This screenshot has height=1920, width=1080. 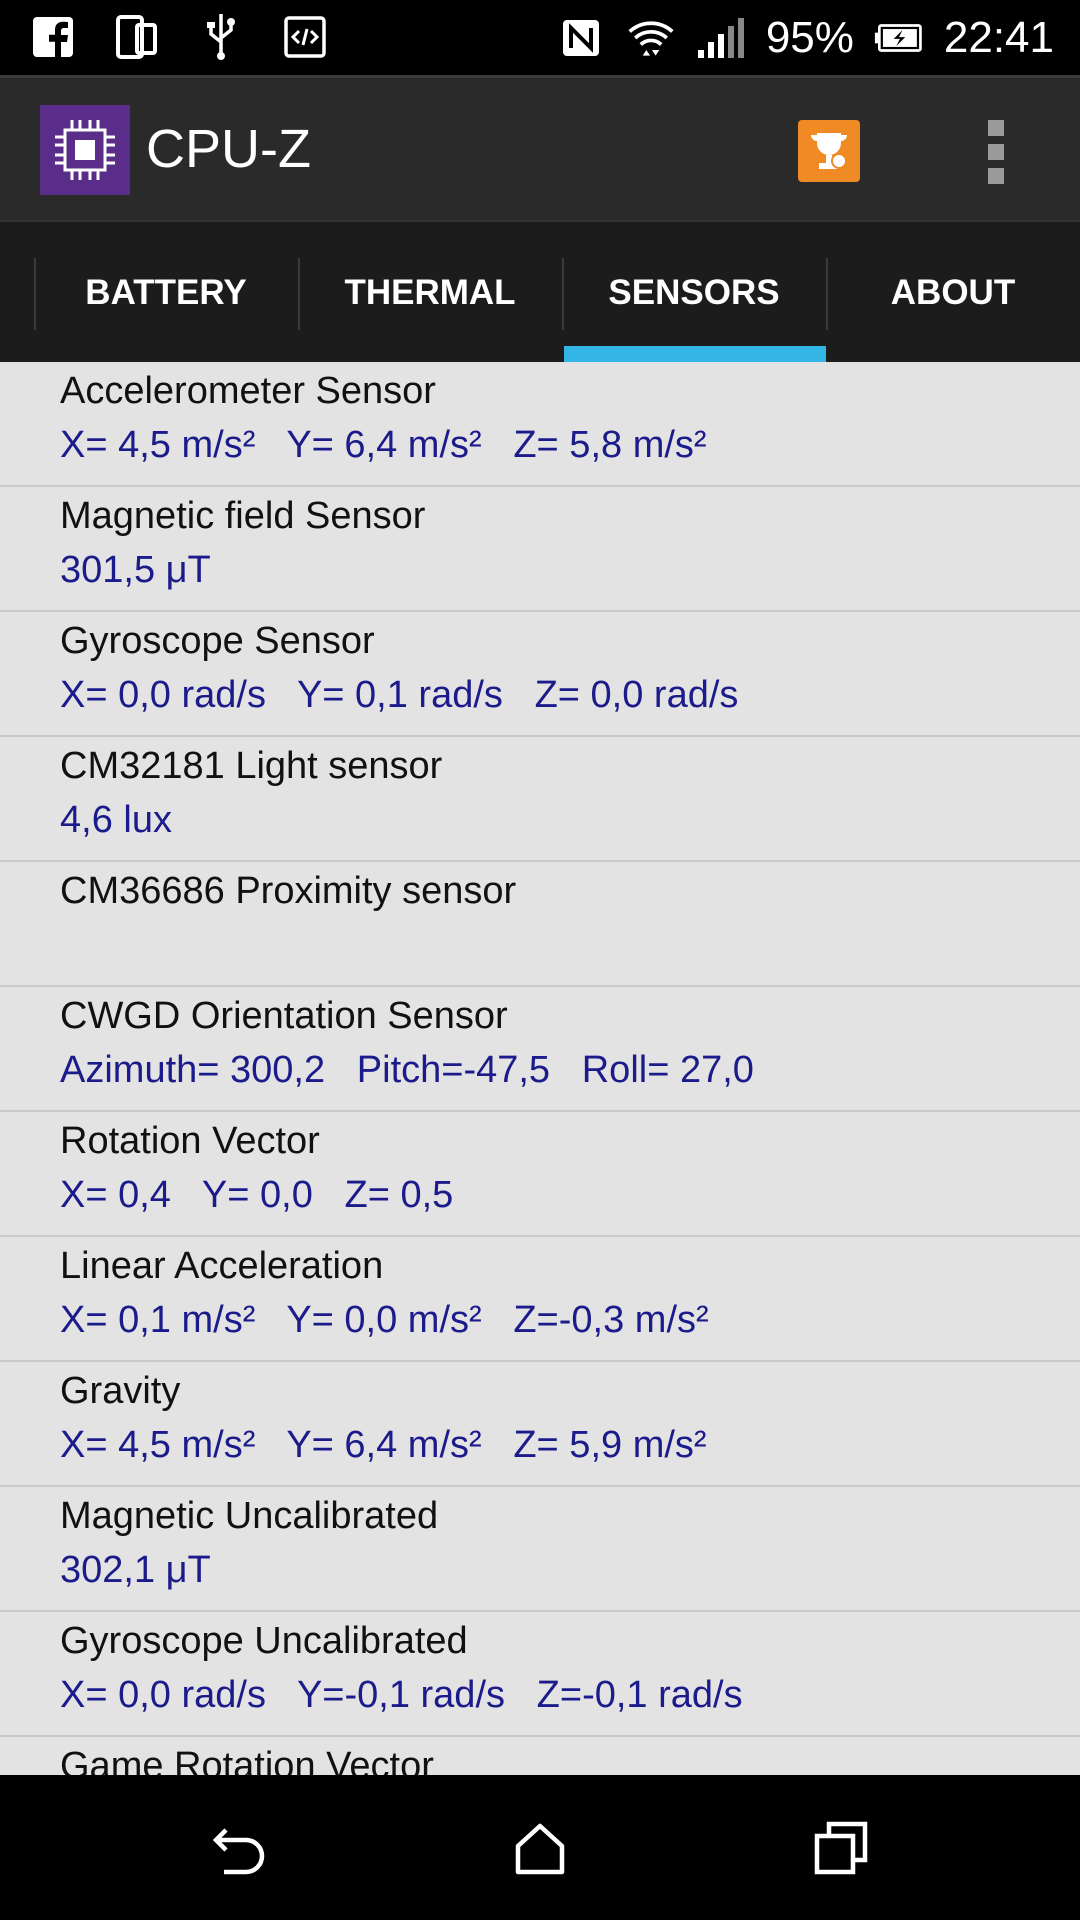 I want to click on dual-screen-icon, so click(x=137, y=37).